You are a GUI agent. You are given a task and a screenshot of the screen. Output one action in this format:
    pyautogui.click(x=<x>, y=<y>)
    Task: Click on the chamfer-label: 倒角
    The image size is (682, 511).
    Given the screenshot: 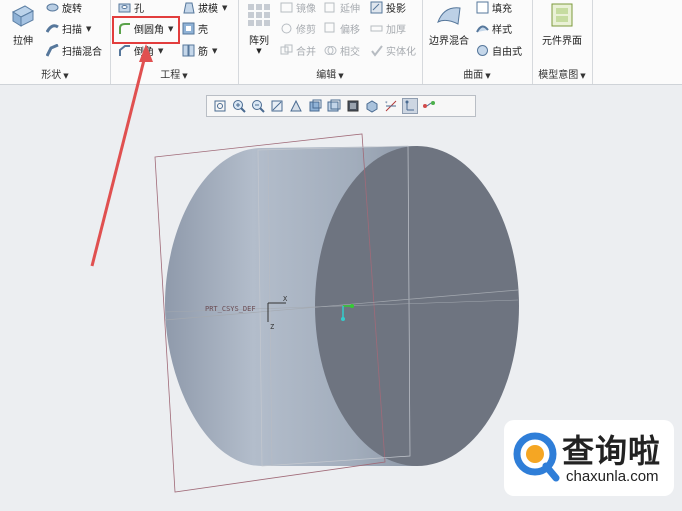 What is the action you would take?
    pyautogui.click(x=144, y=52)
    